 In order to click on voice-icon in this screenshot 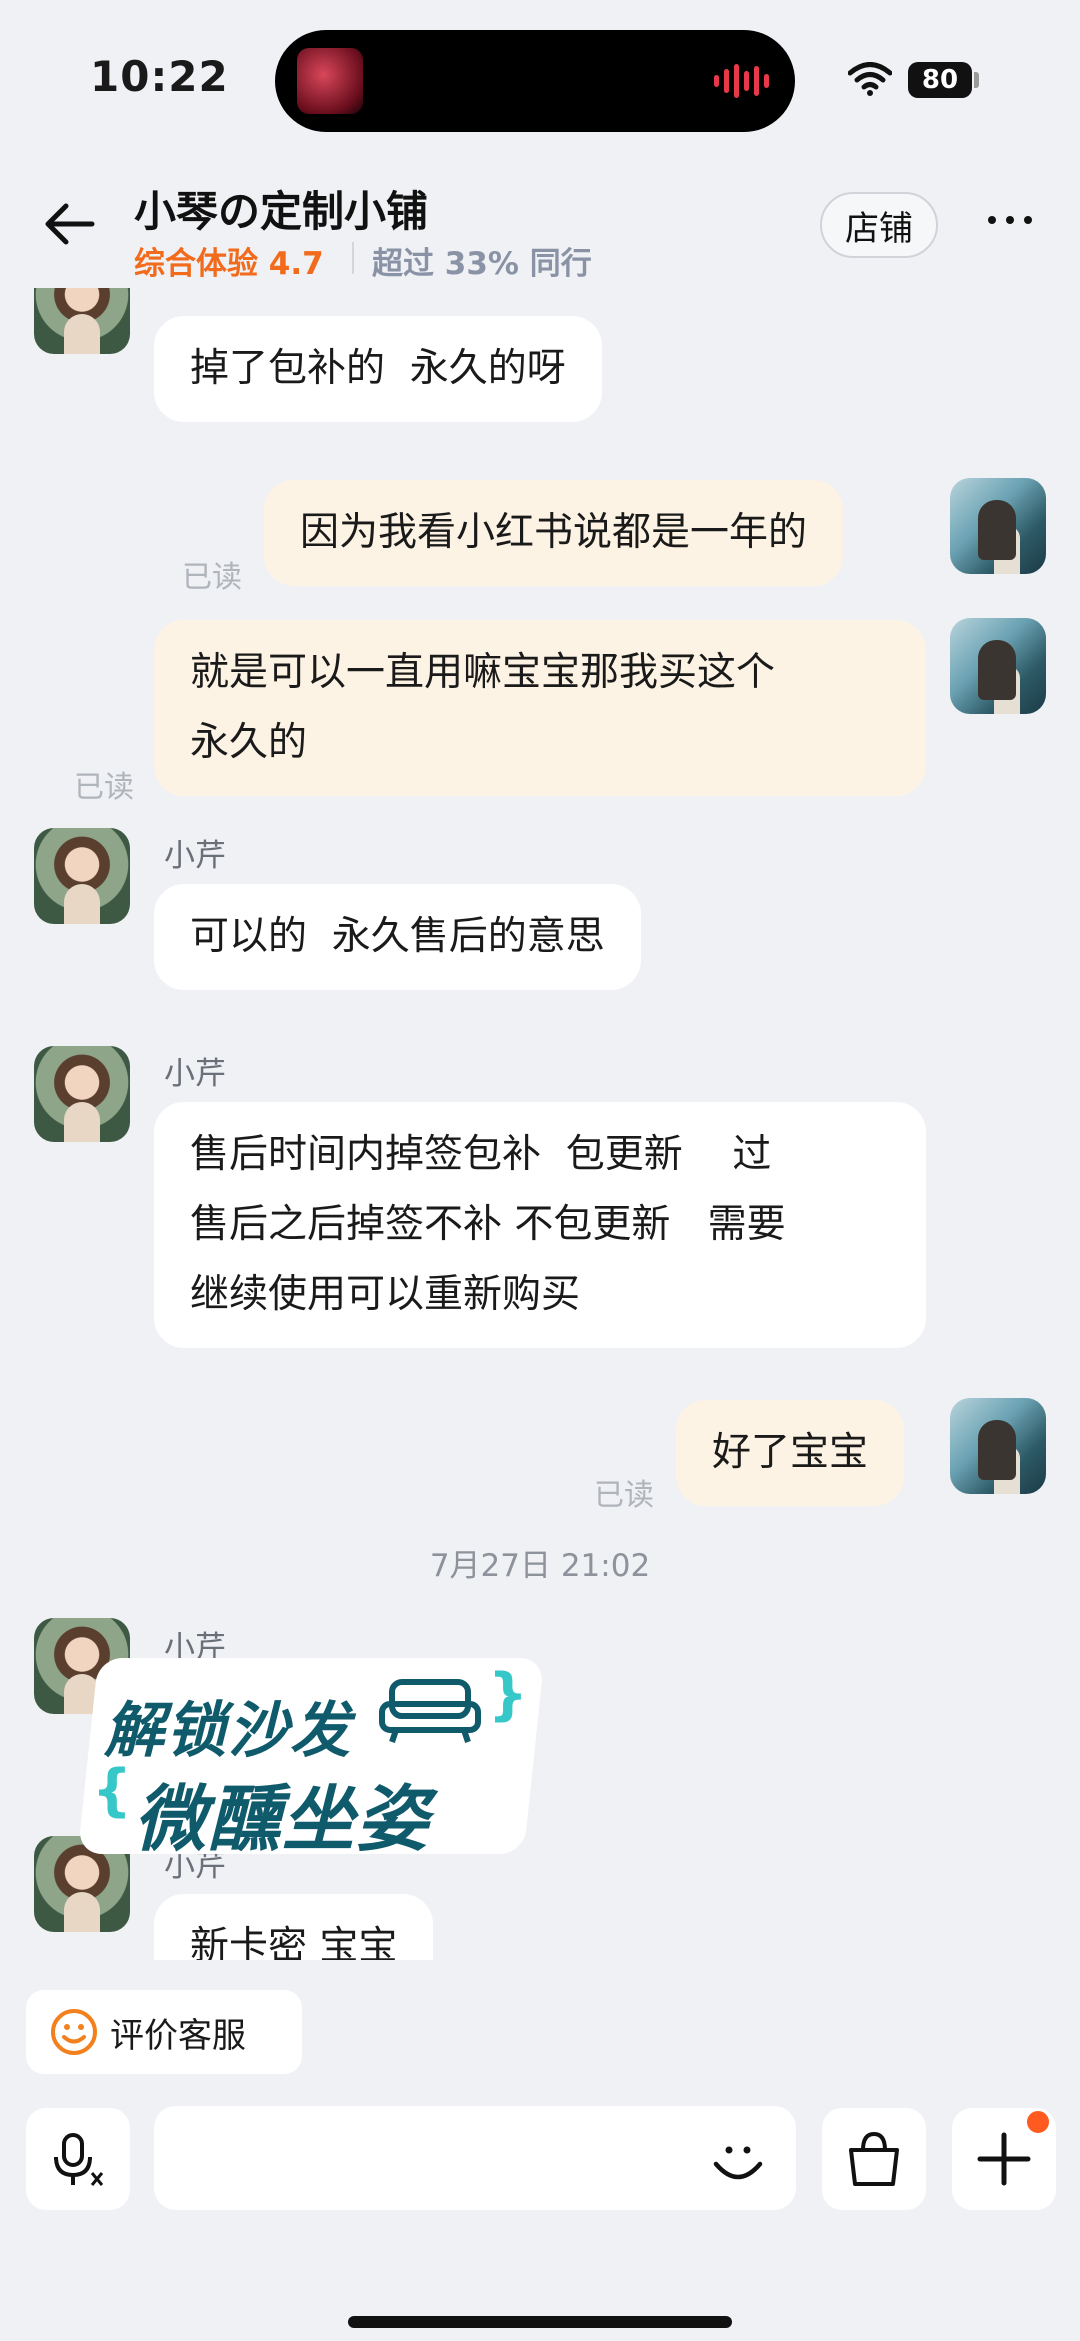, I will do `click(79, 2159)`.